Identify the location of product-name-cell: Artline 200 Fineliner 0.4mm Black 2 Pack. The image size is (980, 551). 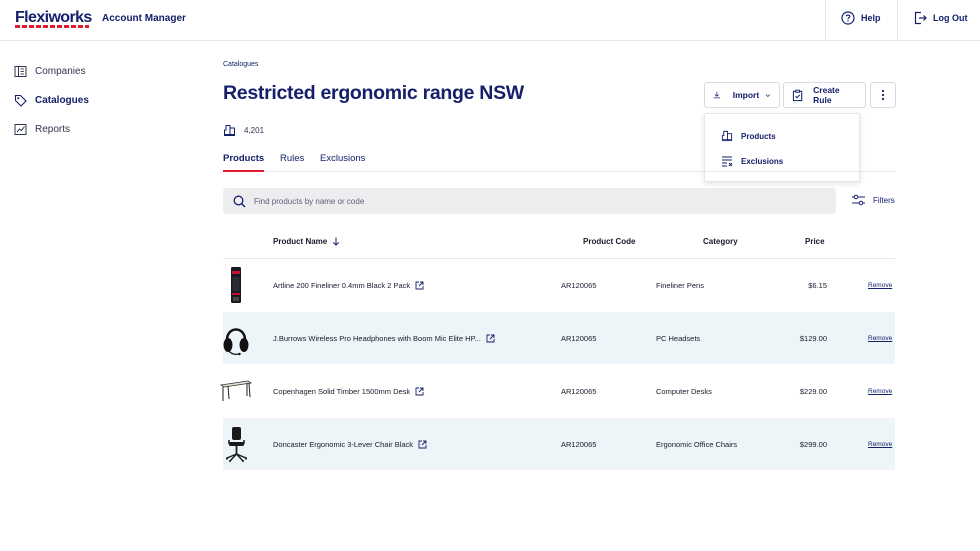
(348, 285).